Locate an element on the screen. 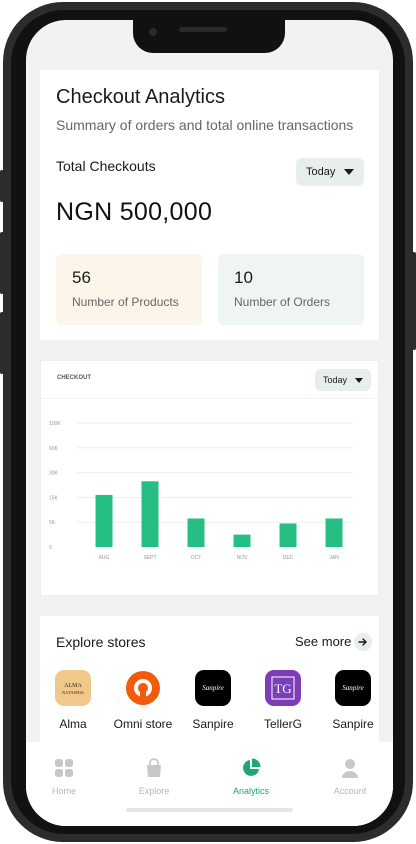  user-icon is located at coordinates (350, 768).